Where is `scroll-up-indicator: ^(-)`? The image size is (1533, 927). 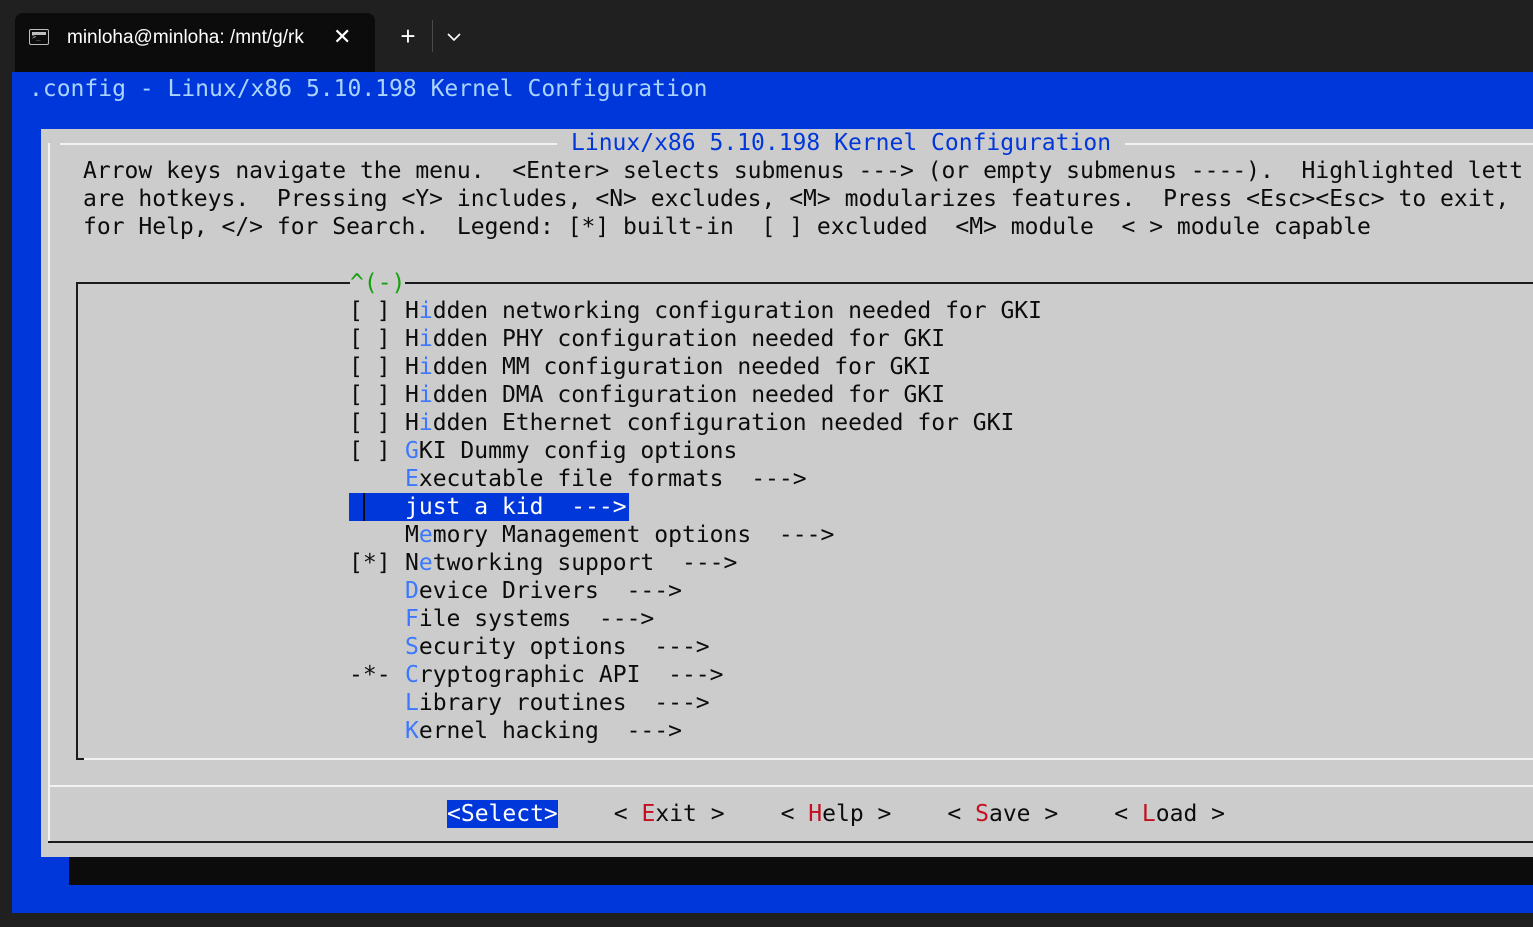 scroll-up-indicator: ^(-) is located at coordinates (378, 283).